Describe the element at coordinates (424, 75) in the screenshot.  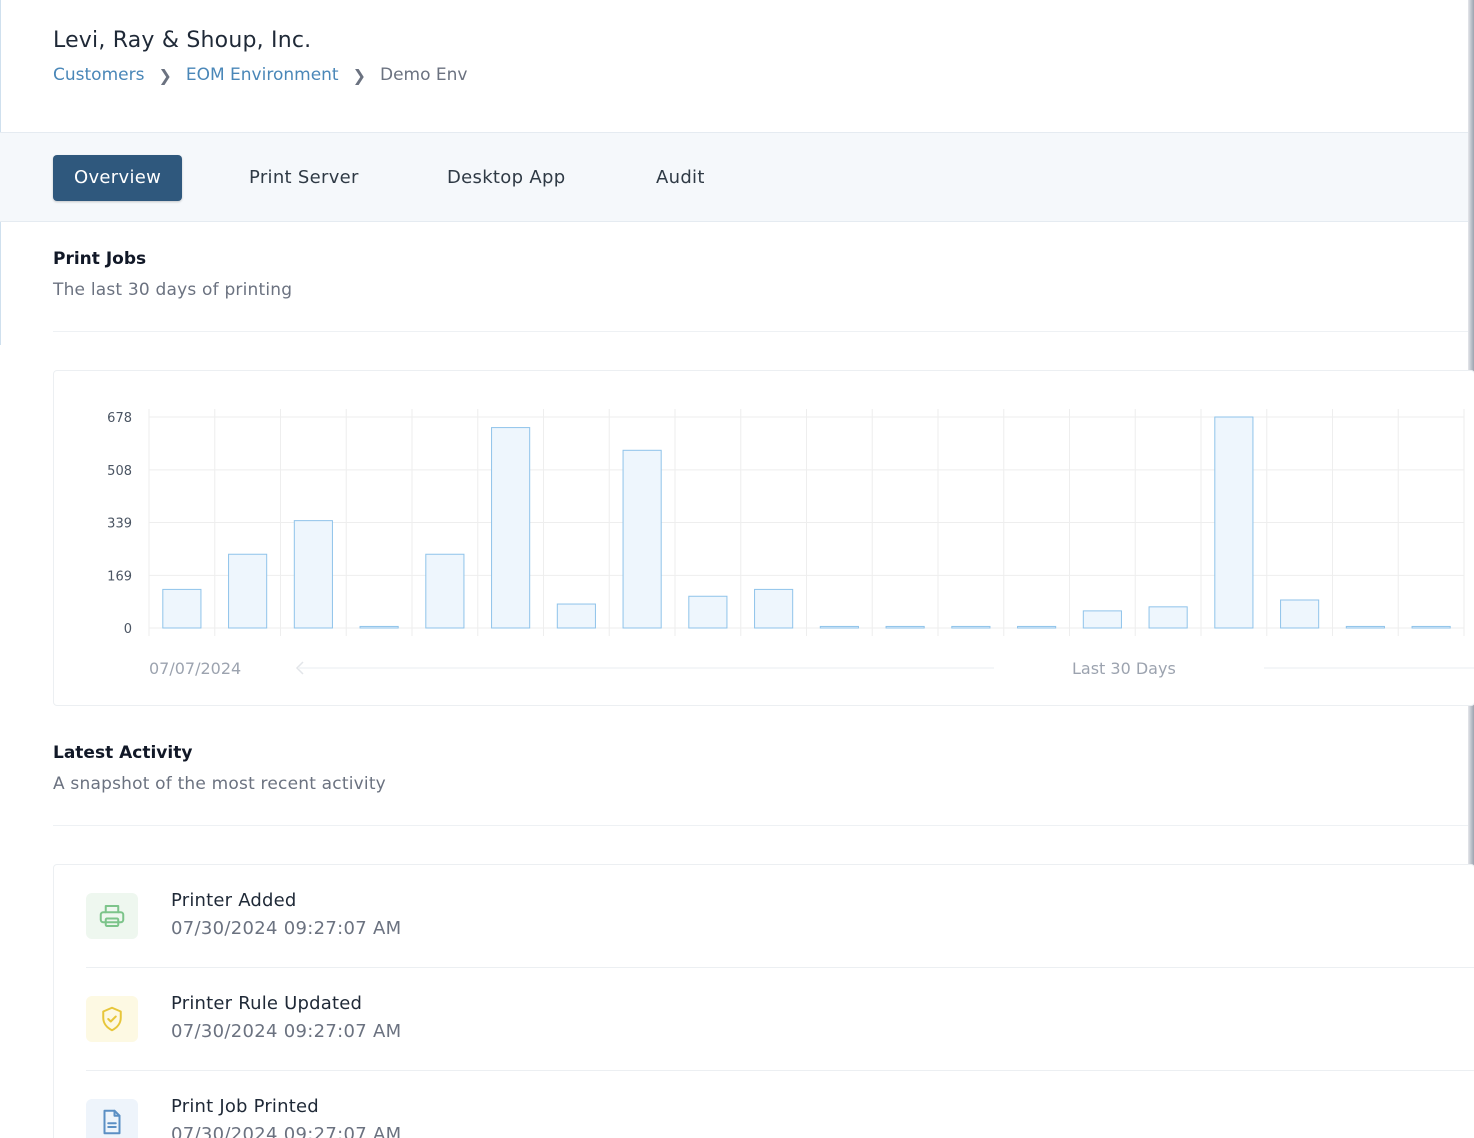
I see `breadcrumb-current: Demo Env` at that location.